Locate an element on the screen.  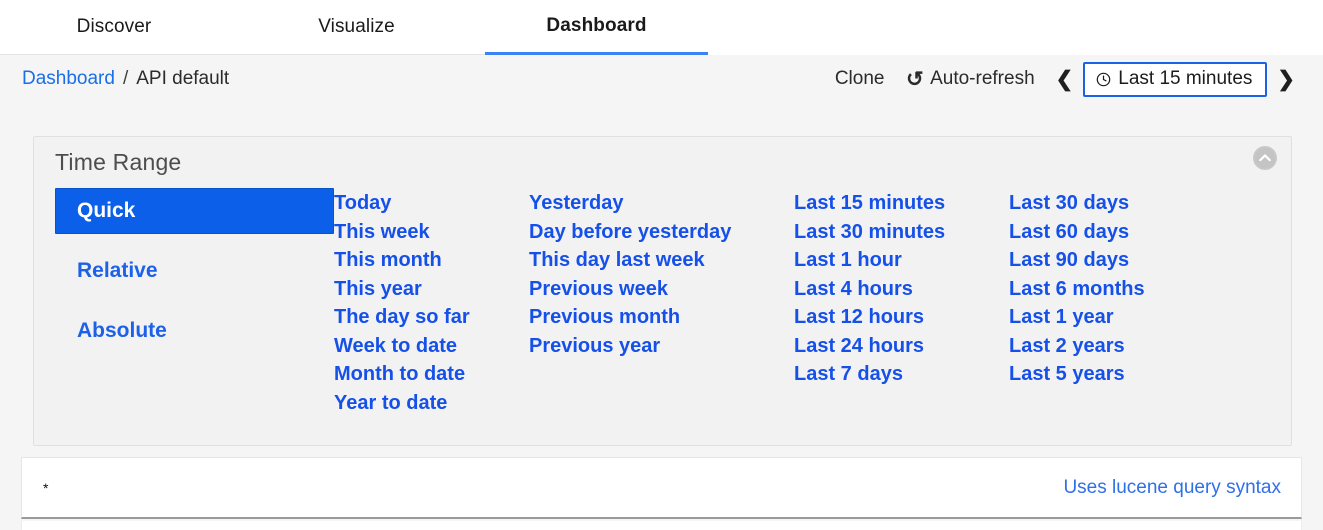
quick-range-link: Yesterday is located at coordinates (661, 203).